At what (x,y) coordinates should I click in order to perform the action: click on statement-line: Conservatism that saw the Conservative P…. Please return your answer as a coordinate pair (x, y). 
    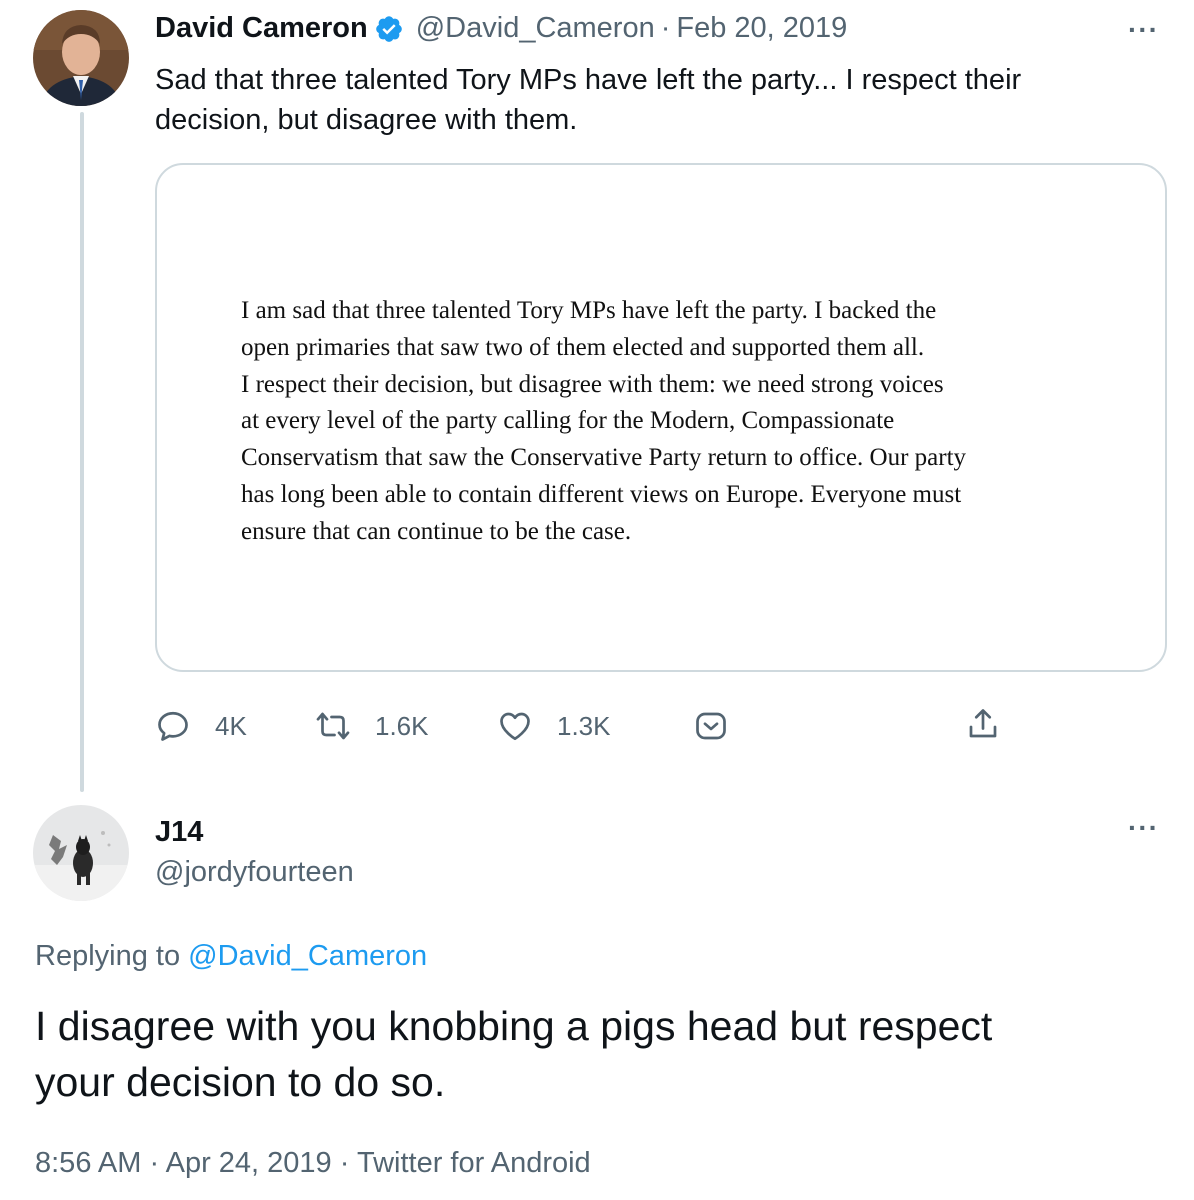
    Looking at the image, I should click on (604, 458).